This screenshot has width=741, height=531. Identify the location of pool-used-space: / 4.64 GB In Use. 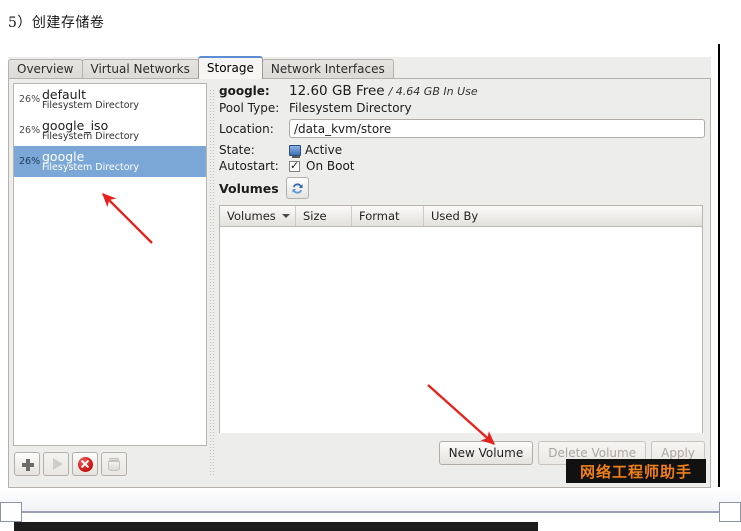
(433, 91).